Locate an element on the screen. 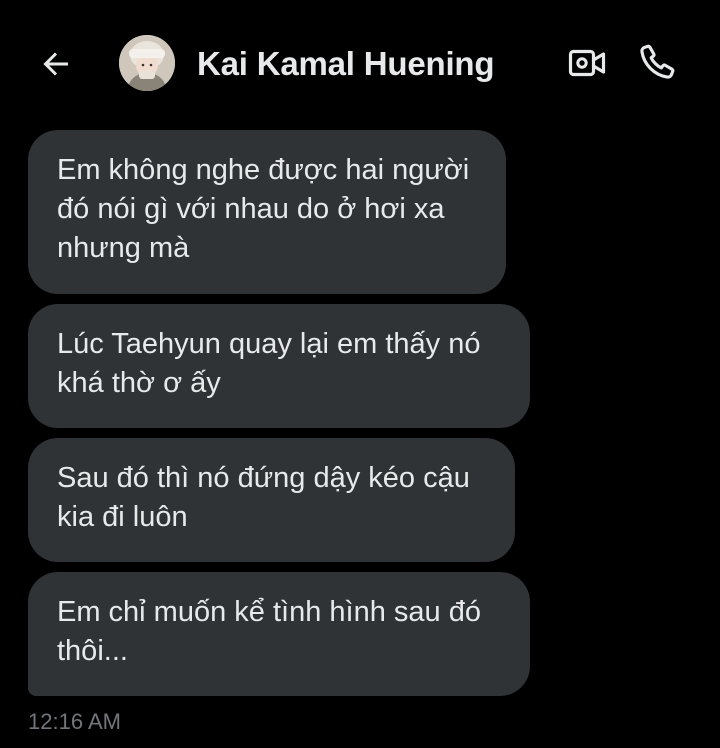 This screenshot has width=720, height=748. avatar-image is located at coordinates (147, 63).